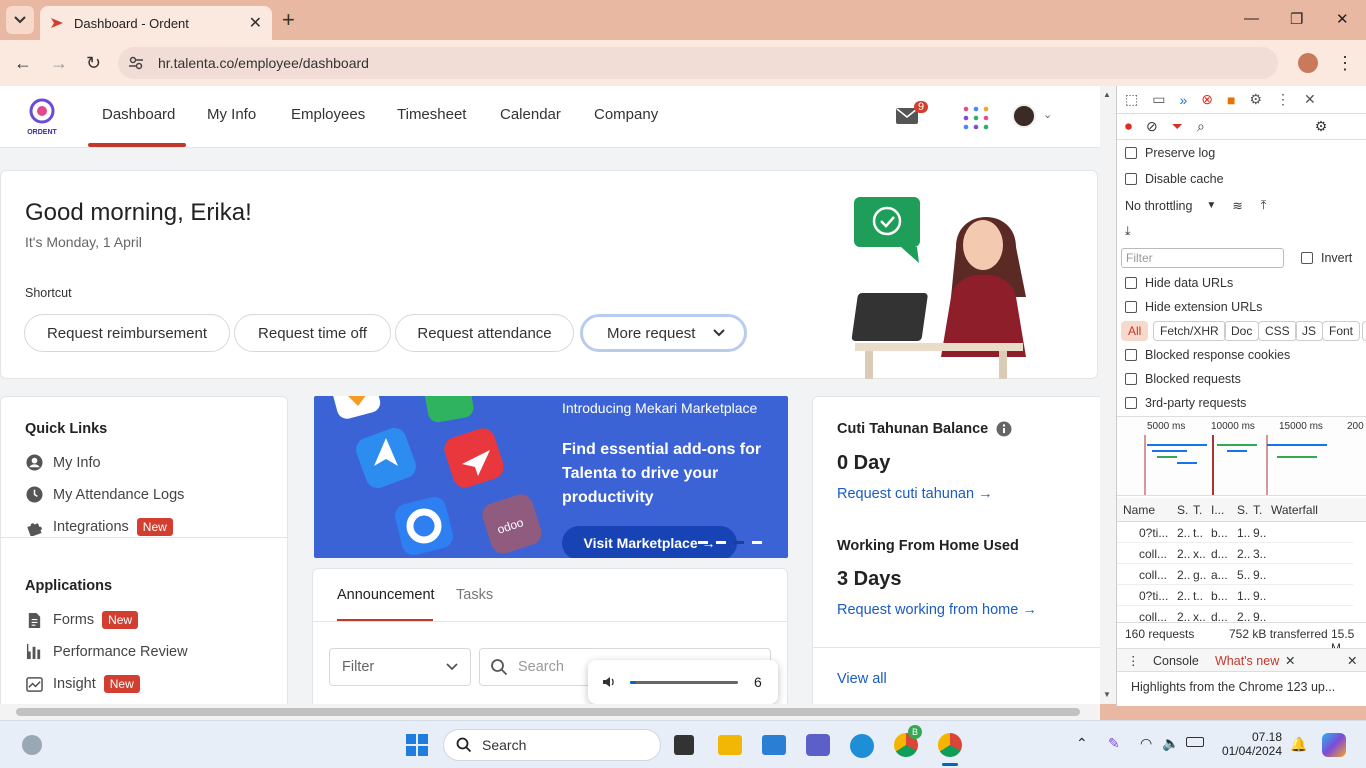 The image size is (1366, 768). Describe the element at coordinates (774, 745) in the screenshot. I see `mail-app-icon` at that location.